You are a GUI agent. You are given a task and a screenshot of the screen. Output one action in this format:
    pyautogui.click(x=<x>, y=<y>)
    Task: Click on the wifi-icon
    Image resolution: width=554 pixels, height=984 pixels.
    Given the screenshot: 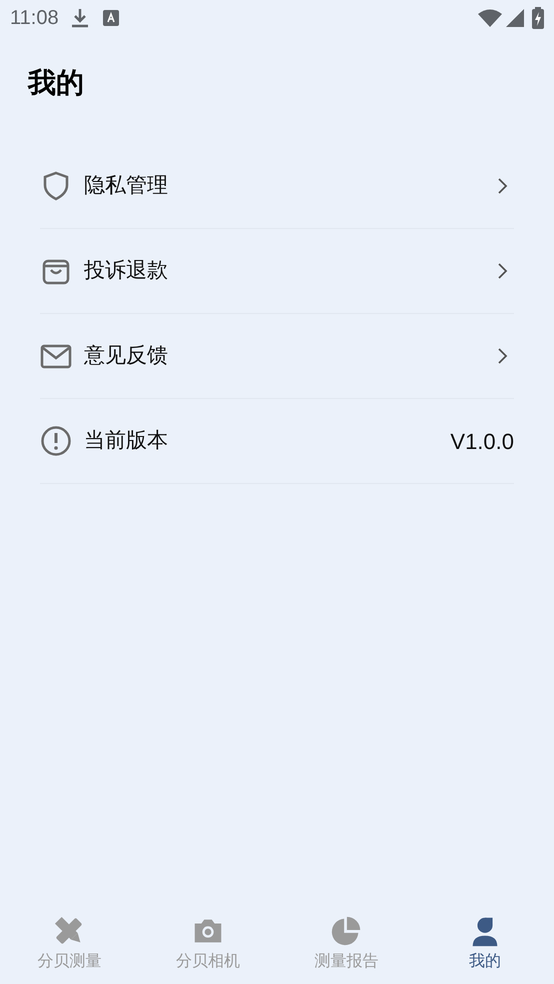 What is the action you would take?
    pyautogui.click(x=490, y=18)
    